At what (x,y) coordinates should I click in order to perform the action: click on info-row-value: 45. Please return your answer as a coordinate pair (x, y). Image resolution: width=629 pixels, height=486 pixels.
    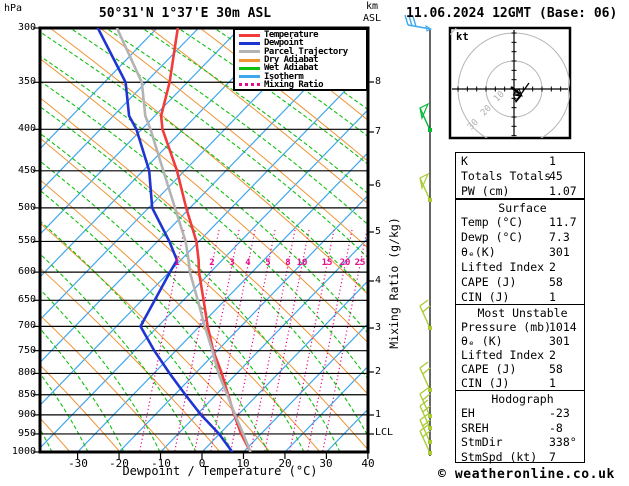
    Looking at the image, I should click on (556, 176).